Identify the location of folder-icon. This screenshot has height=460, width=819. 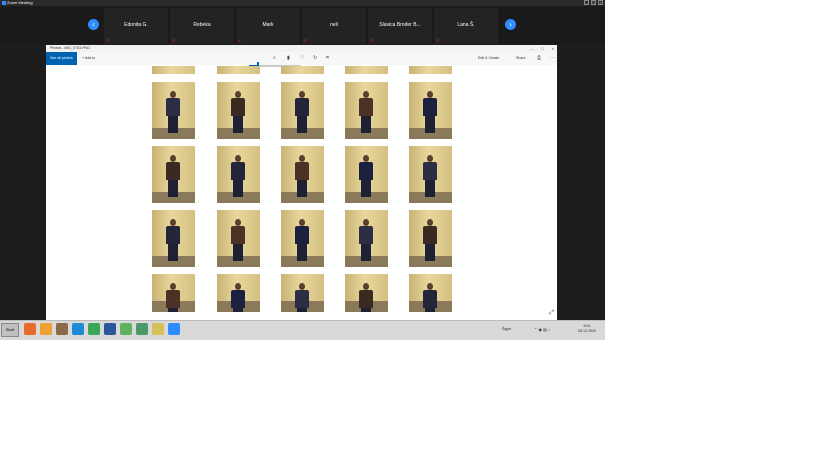
(46, 329).